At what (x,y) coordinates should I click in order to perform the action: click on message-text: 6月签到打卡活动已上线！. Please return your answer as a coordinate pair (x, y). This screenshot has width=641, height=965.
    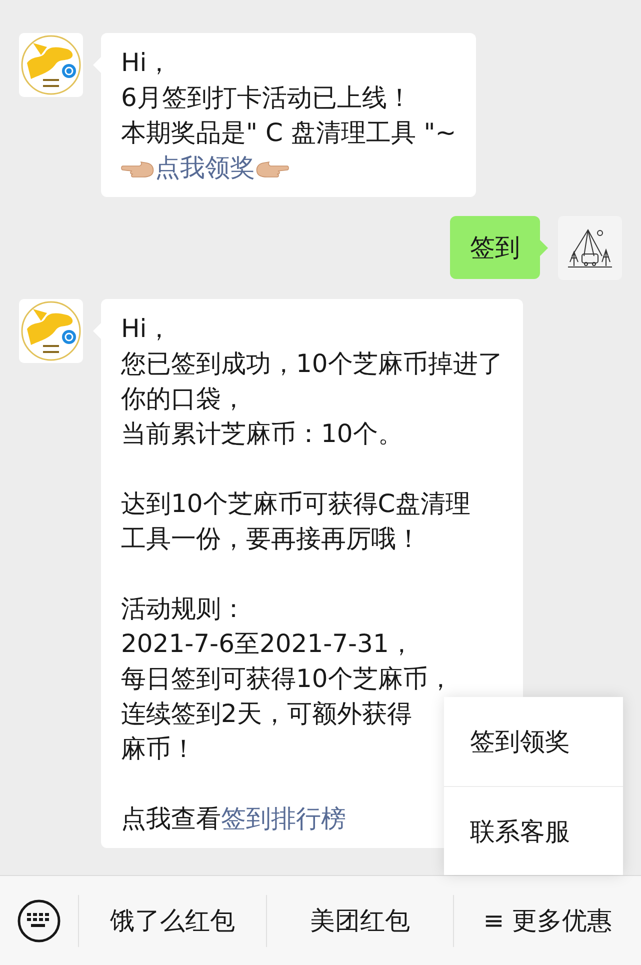
    Looking at the image, I should click on (266, 98).